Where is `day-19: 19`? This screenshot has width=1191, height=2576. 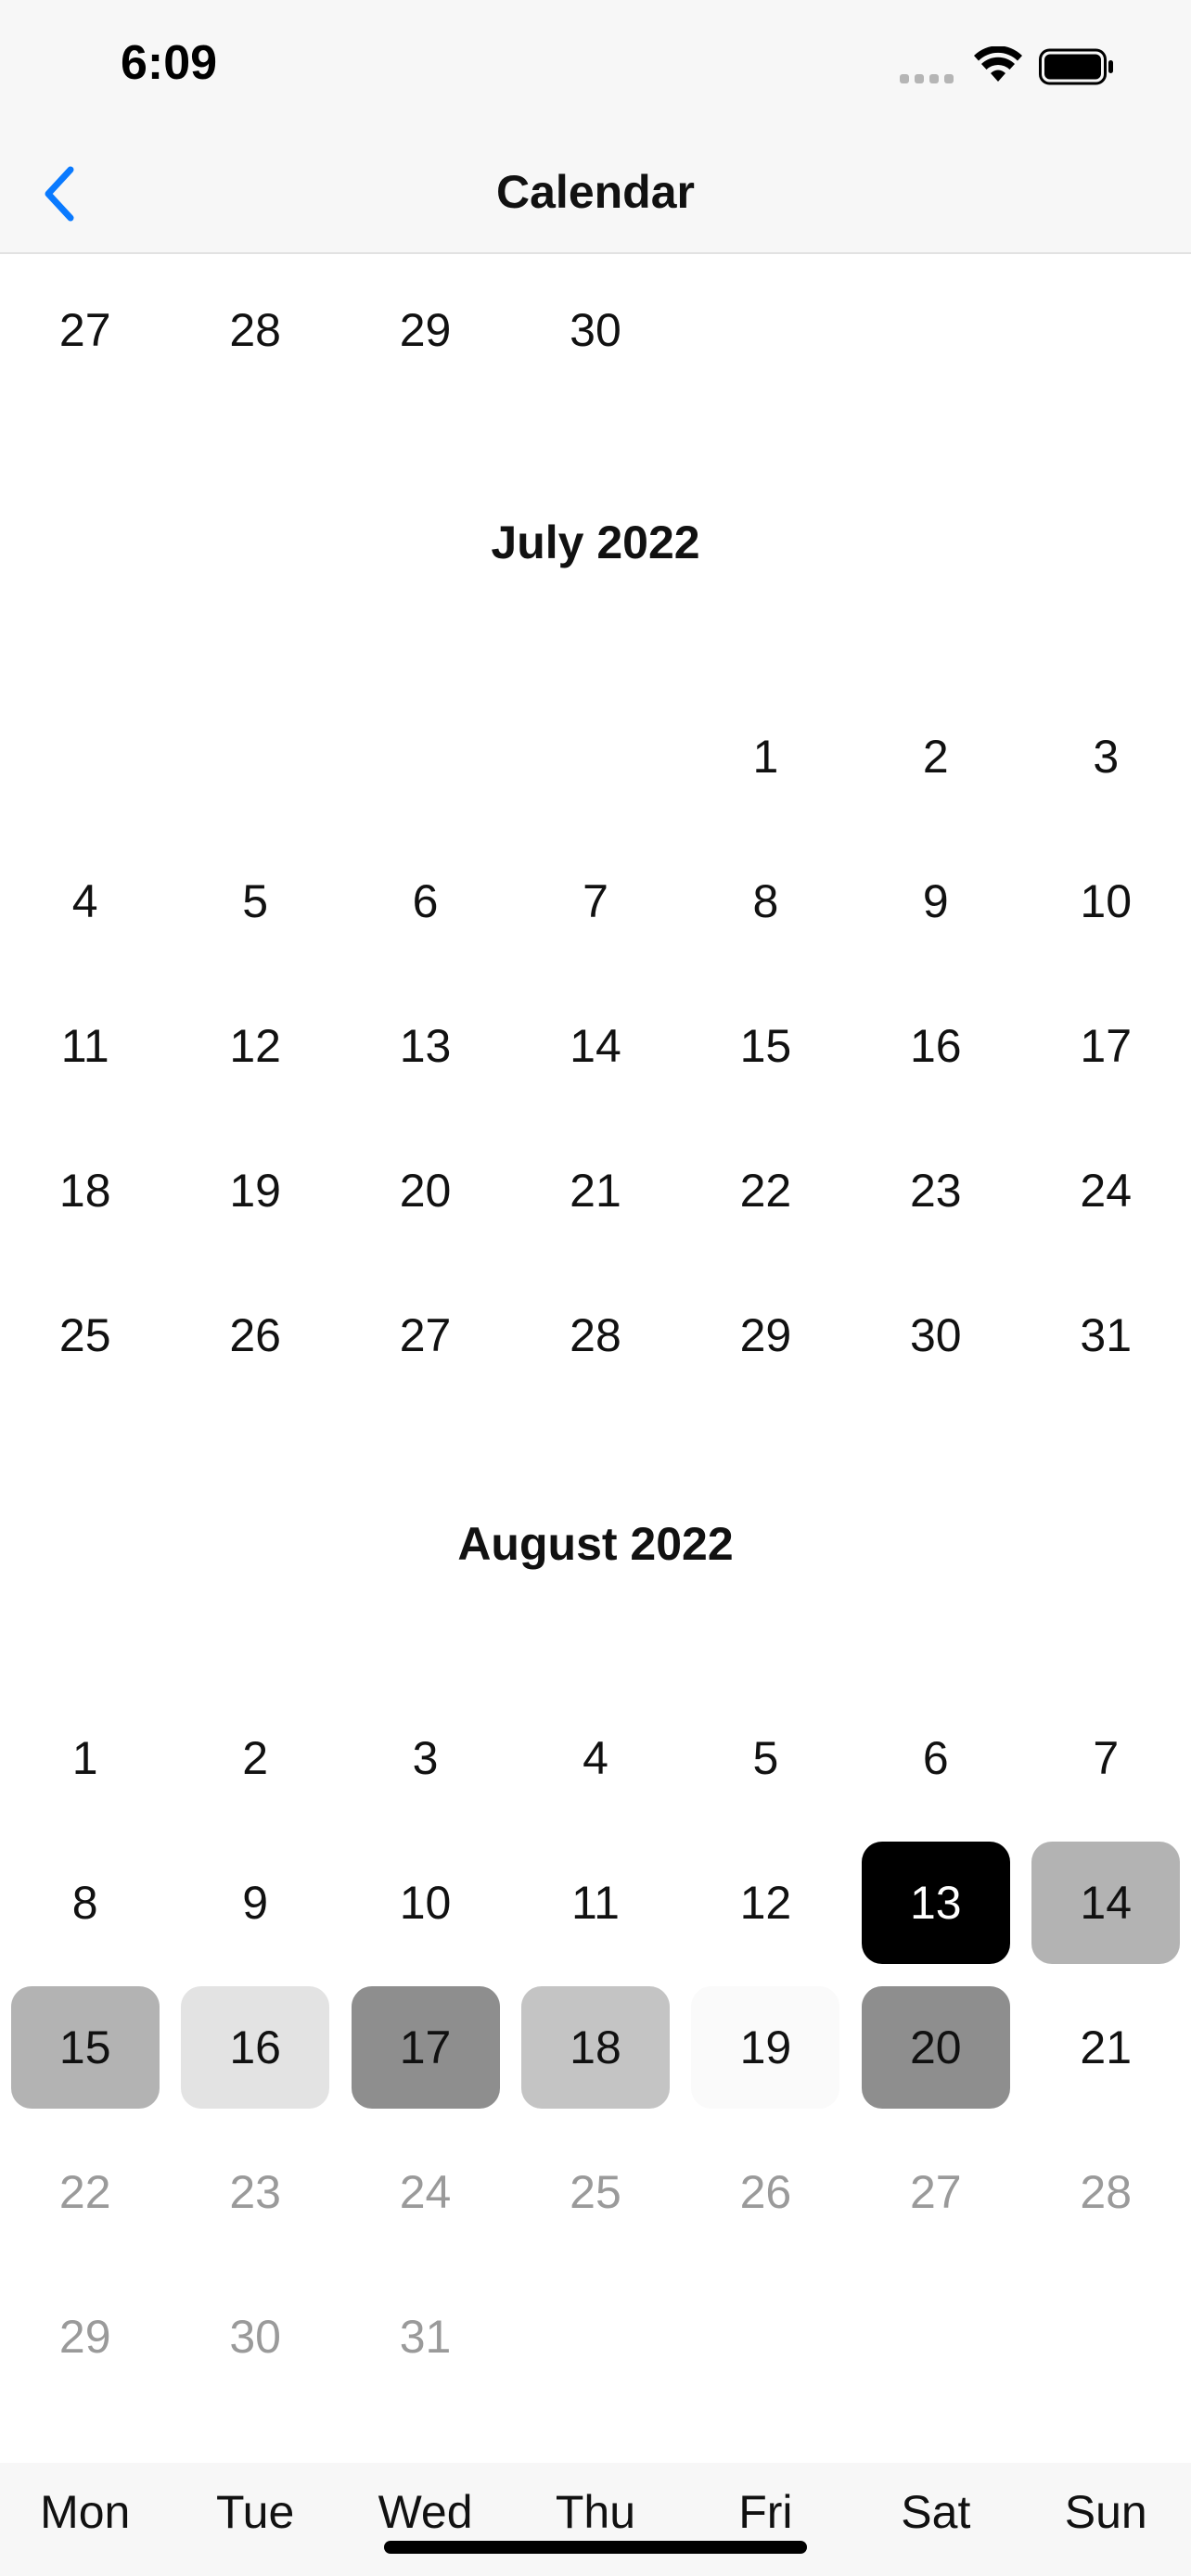
day-19: 19 is located at coordinates (255, 1190).